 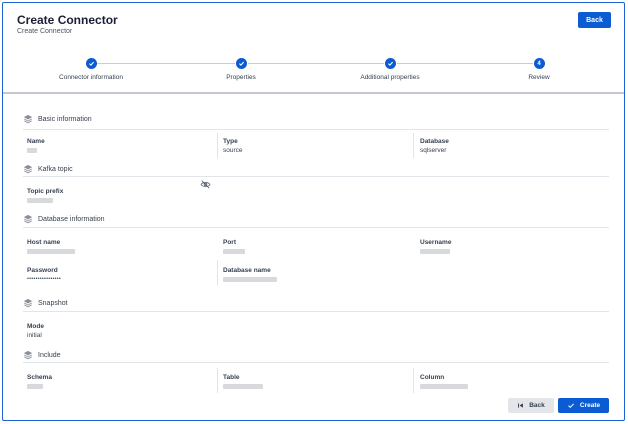 What do you see at coordinates (537, 405) in the screenshot?
I see `back-label: Back` at bounding box center [537, 405].